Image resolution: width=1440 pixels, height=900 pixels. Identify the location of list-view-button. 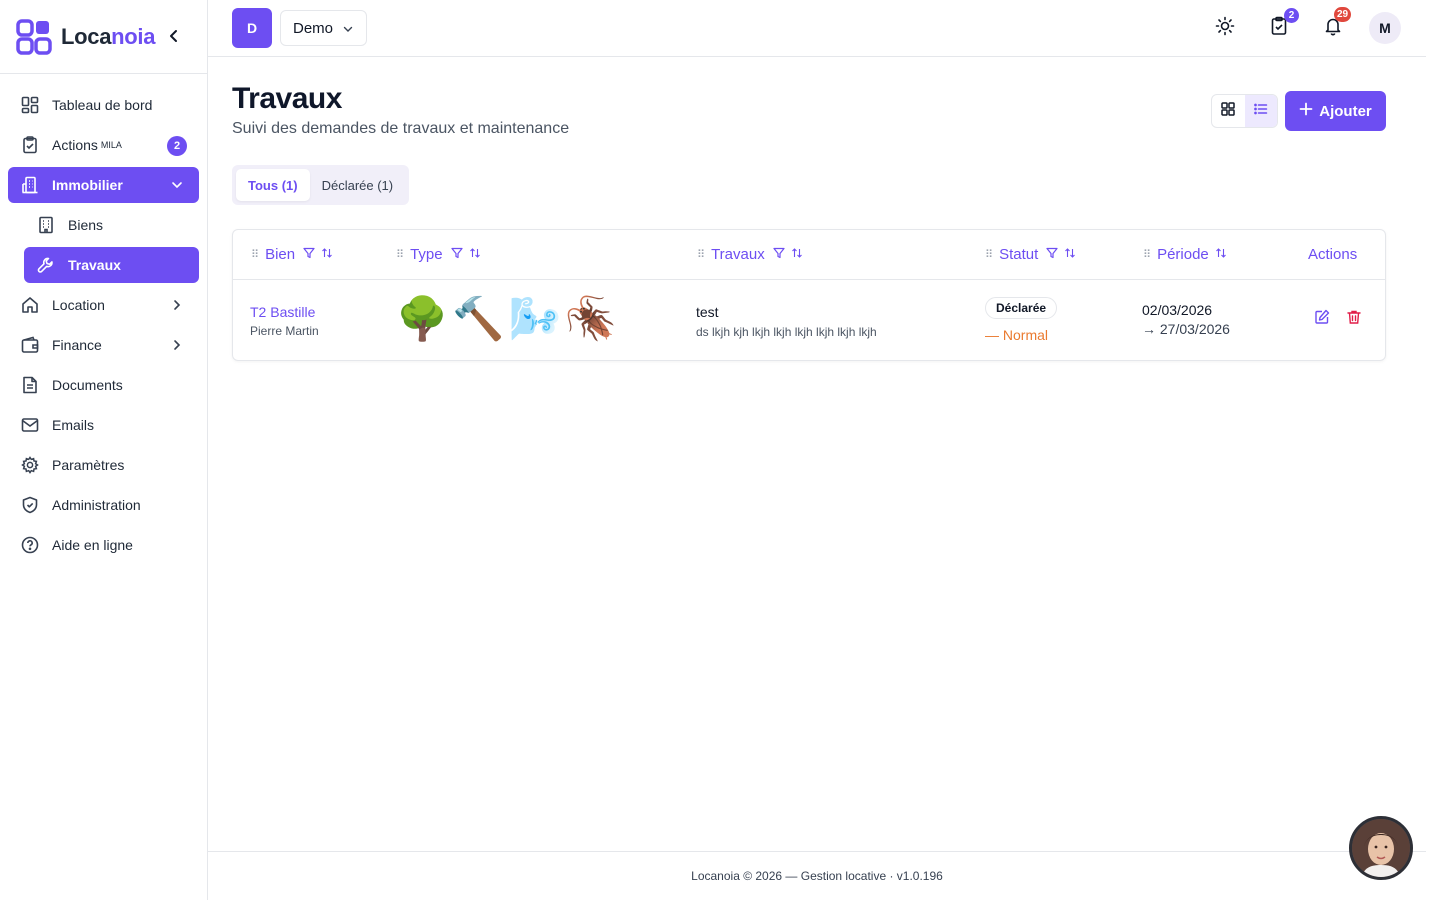
(1260, 111).